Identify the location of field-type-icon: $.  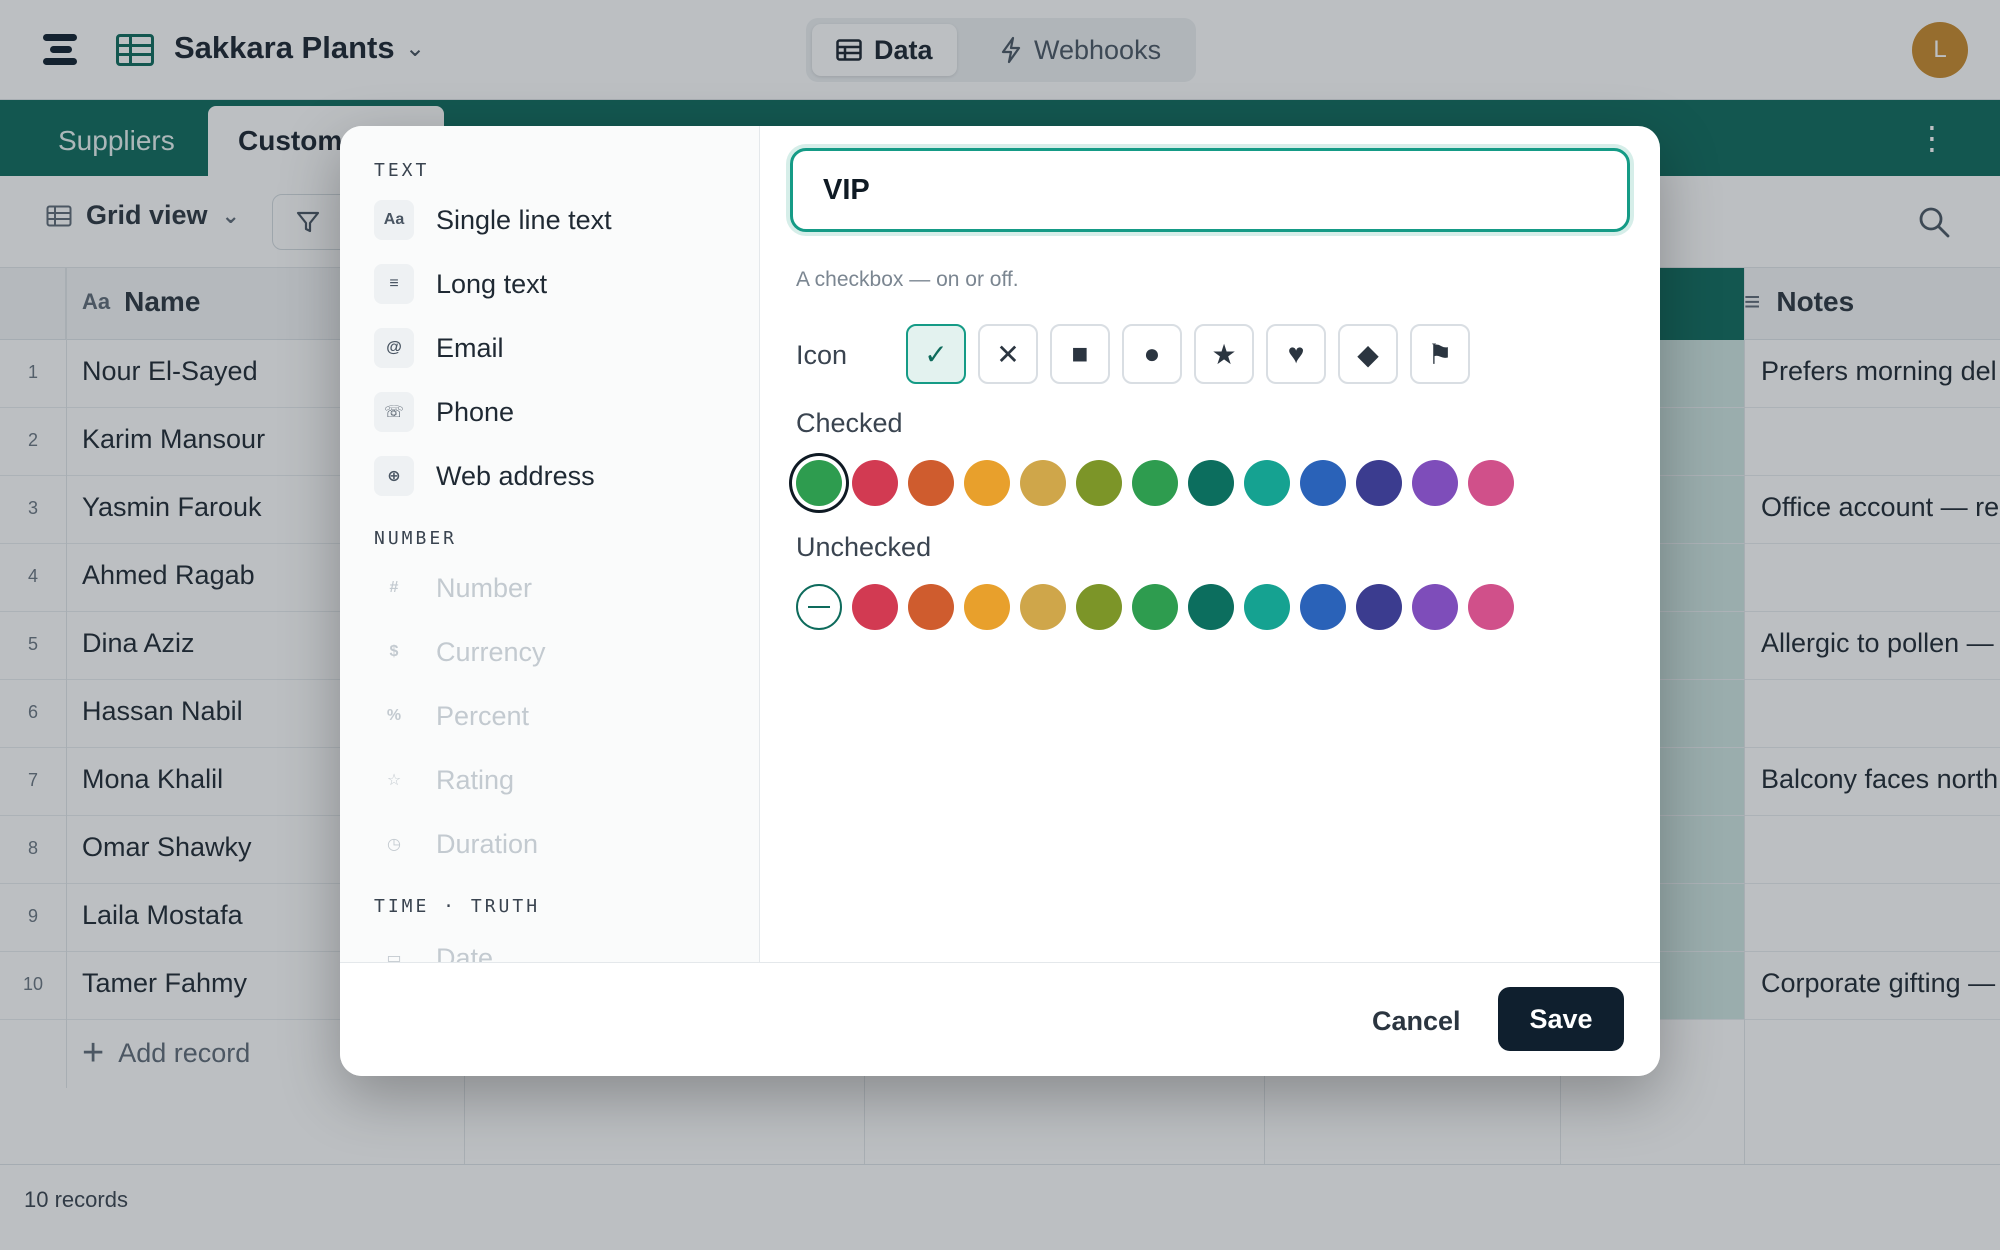
(394, 651).